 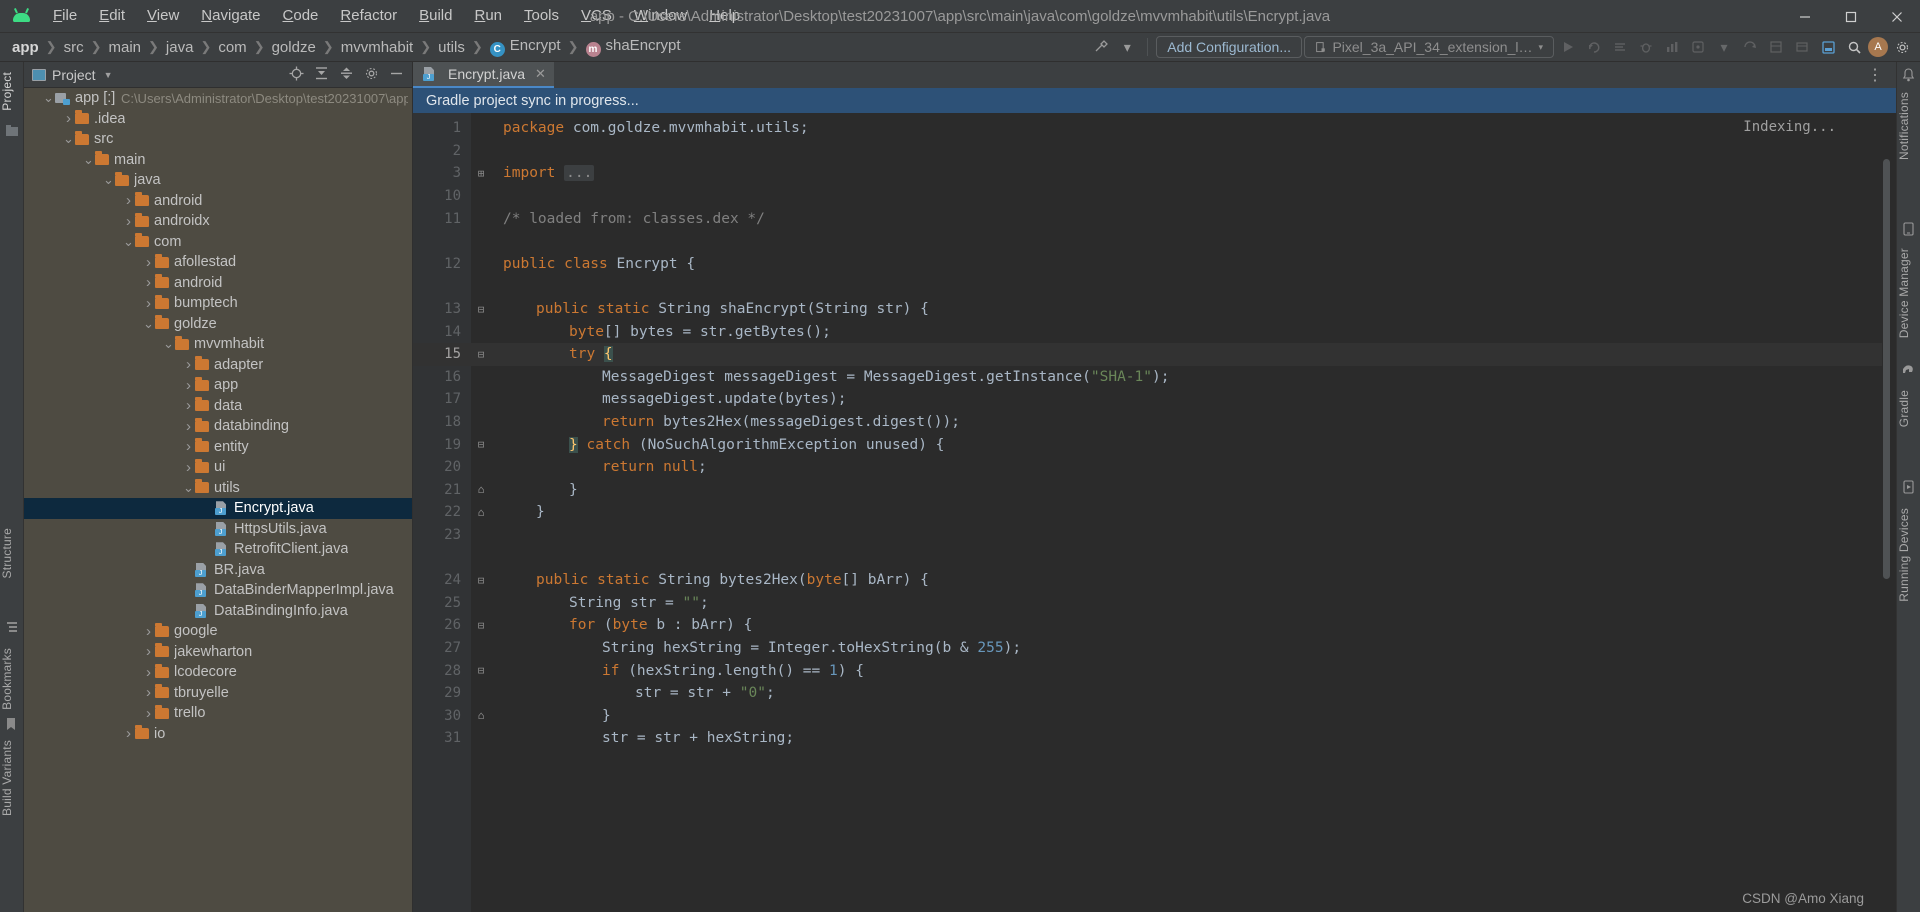 What do you see at coordinates (346, 74) in the screenshot?
I see `collapse-all-icon` at bounding box center [346, 74].